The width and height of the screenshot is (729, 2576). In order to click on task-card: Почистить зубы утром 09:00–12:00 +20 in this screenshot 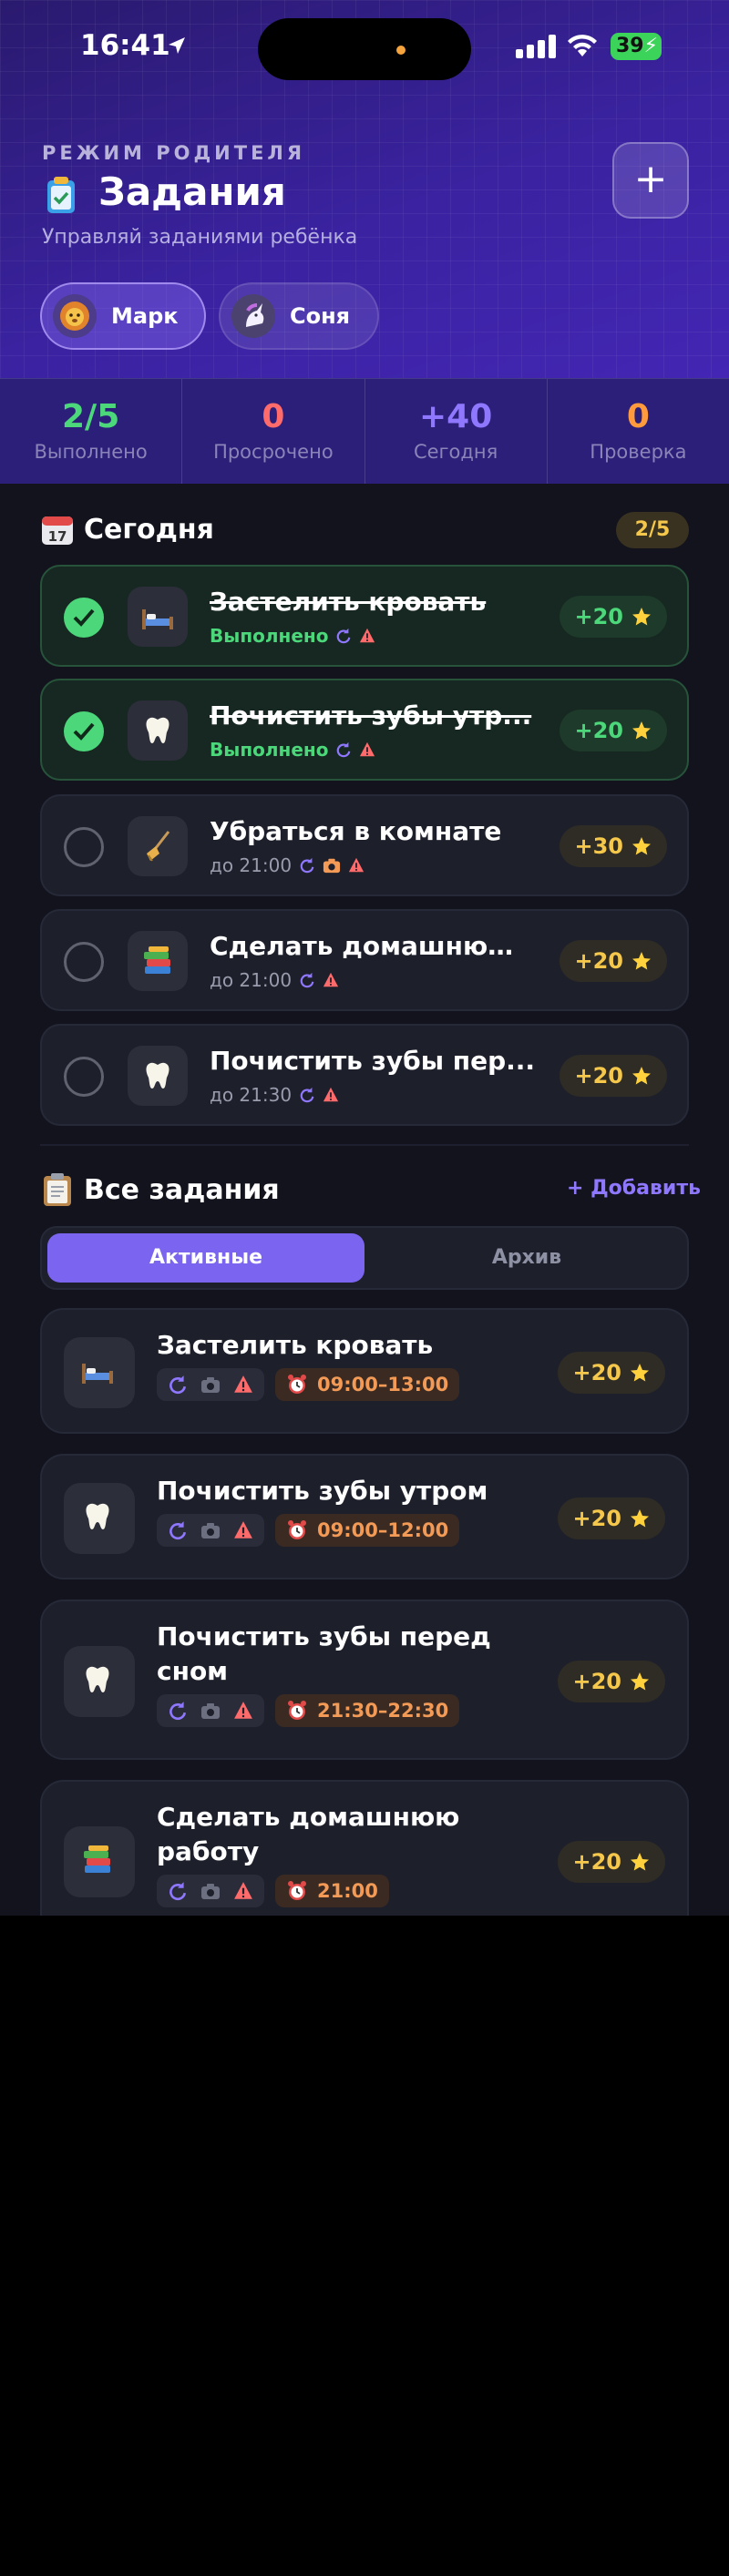, I will do `click(364, 1516)`.